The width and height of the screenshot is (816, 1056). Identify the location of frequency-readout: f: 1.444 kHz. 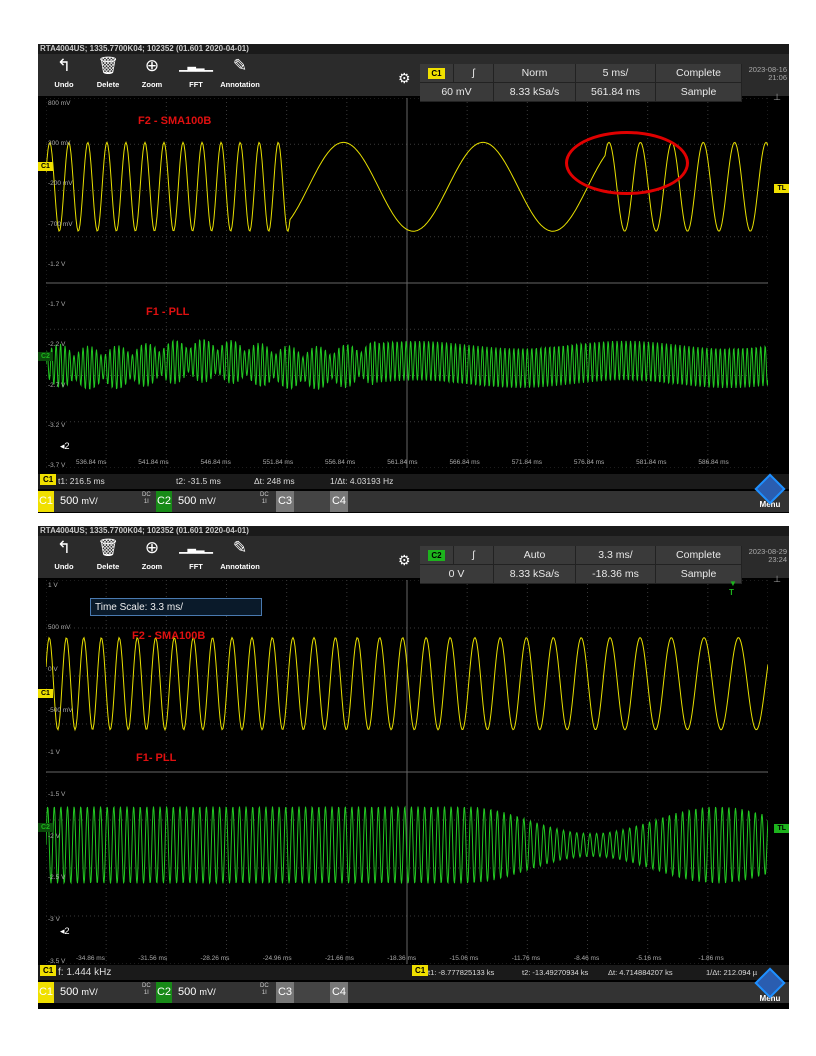
(85, 972).